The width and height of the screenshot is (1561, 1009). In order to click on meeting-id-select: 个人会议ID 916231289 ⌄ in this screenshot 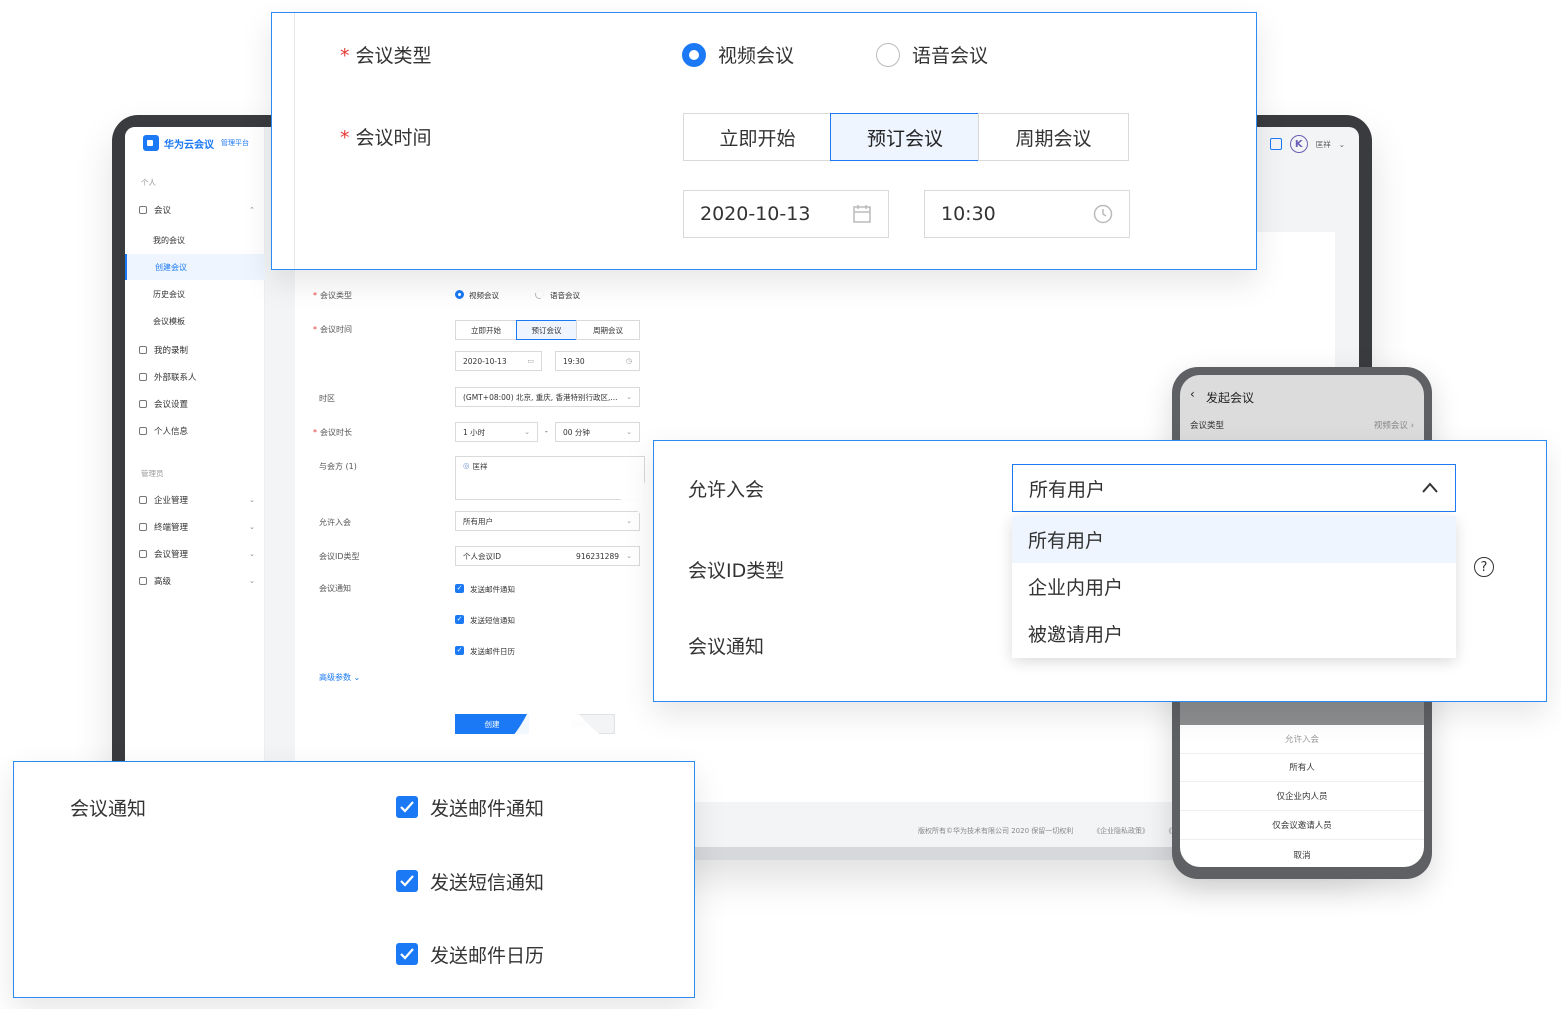, I will do `click(547, 556)`.